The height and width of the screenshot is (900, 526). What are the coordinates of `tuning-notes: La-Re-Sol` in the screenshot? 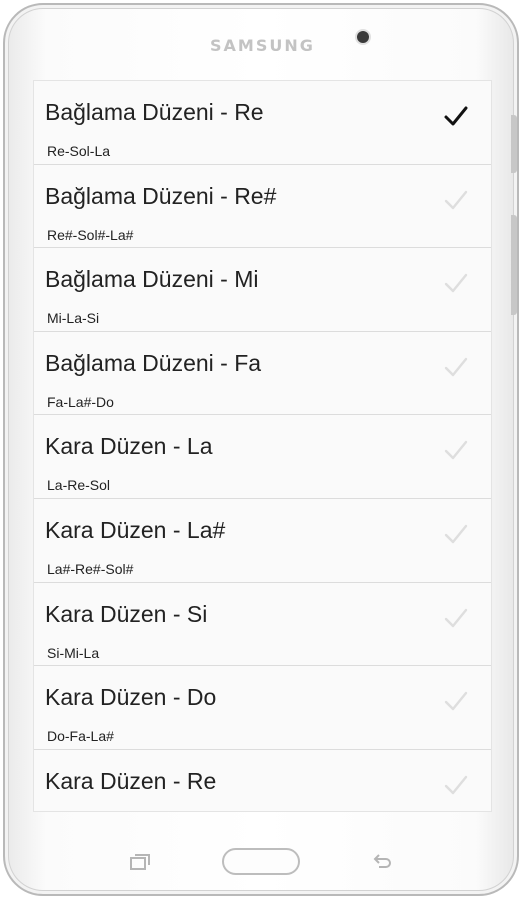 It's located at (79, 485).